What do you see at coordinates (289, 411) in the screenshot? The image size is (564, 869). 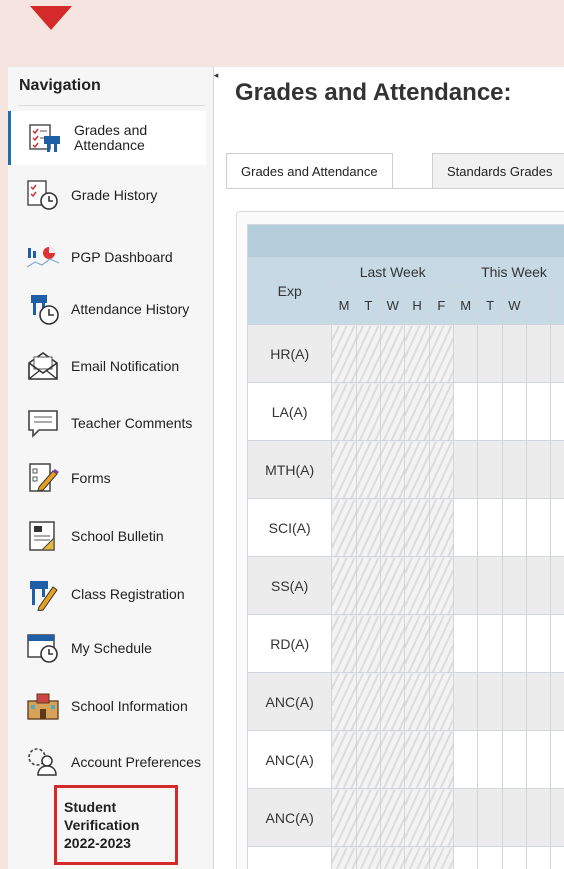 I see `course-code-cell: LA(A)` at bounding box center [289, 411].